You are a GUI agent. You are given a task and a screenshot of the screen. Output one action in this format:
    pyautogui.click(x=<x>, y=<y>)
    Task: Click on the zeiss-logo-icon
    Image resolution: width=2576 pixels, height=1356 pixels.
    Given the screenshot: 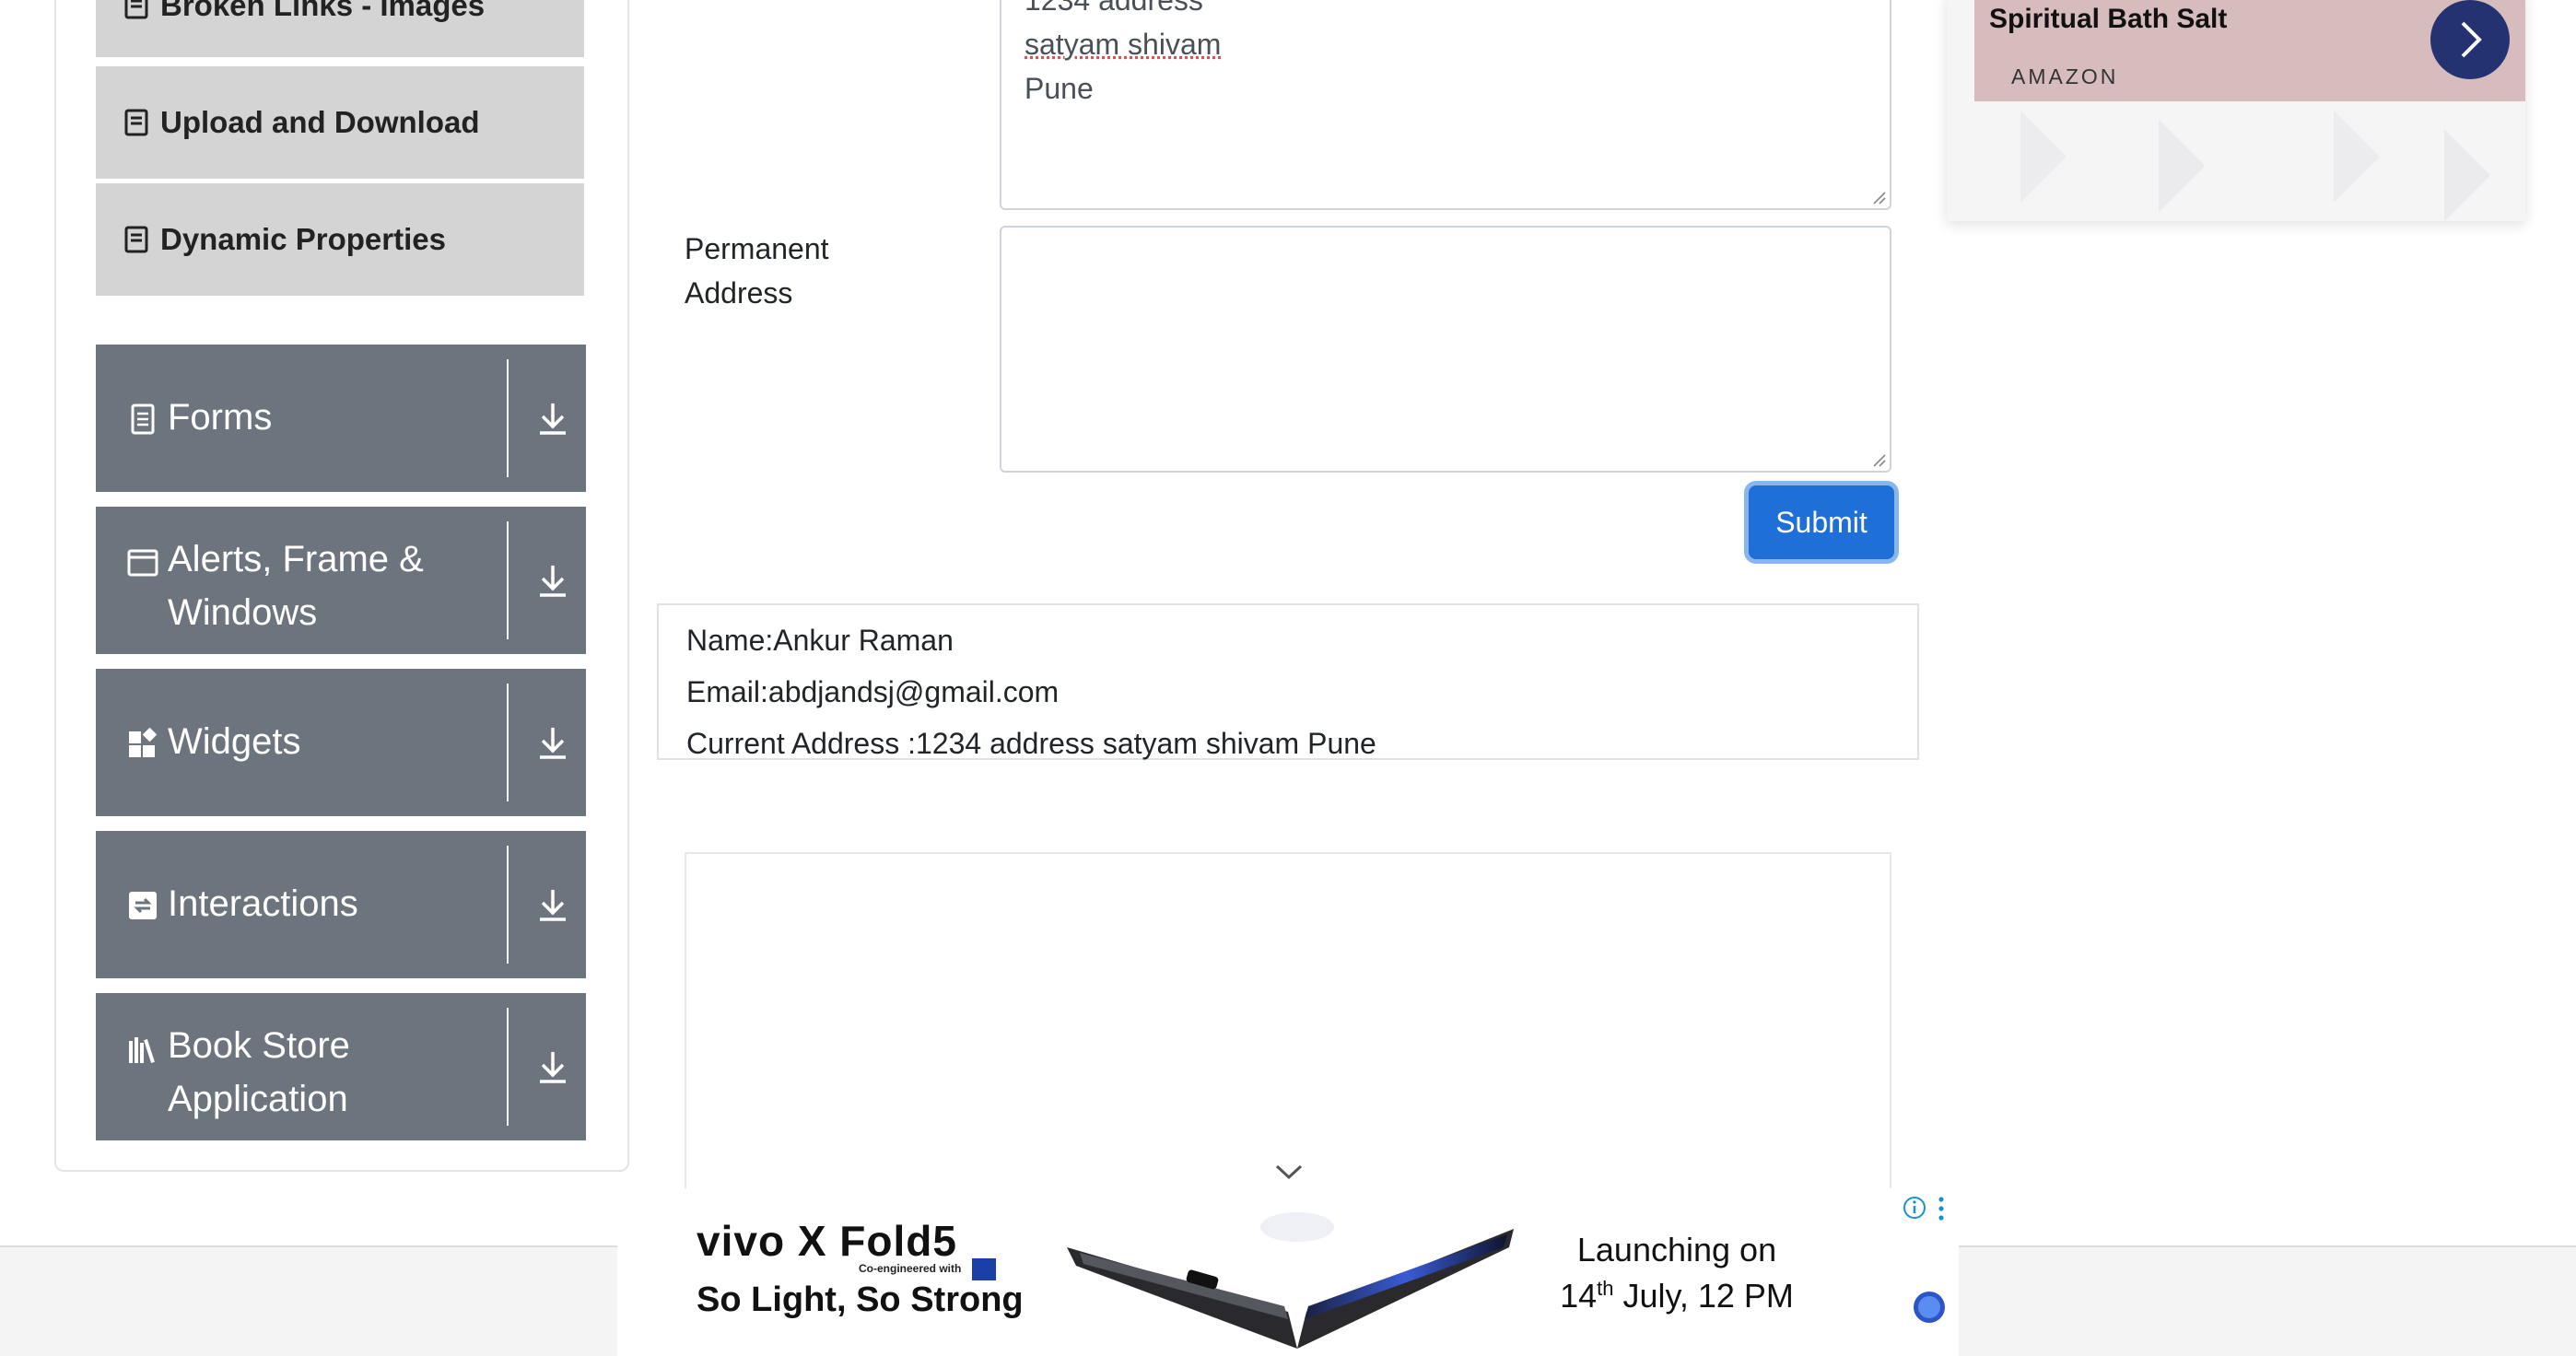 What is the action you would take?
    pyautogui.click(x=984, y=1269)
    